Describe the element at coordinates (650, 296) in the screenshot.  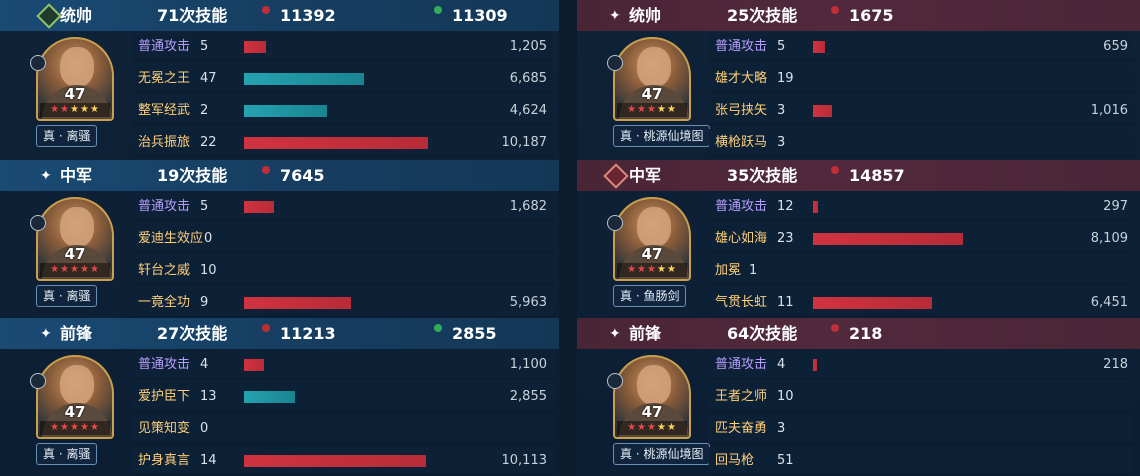
I see `treasure-tag: 真 · 鱼肠剑` at that location.